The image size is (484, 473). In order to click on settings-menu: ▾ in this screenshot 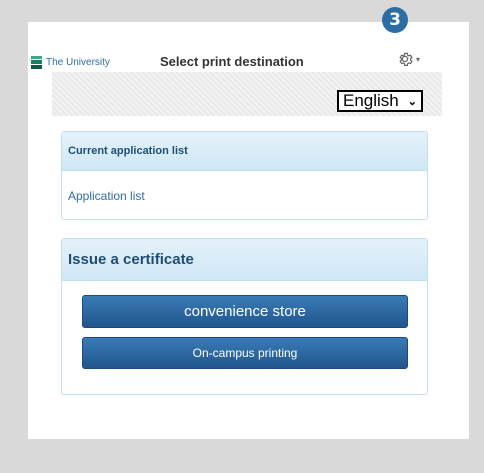, I will do `click(408, 59)`.